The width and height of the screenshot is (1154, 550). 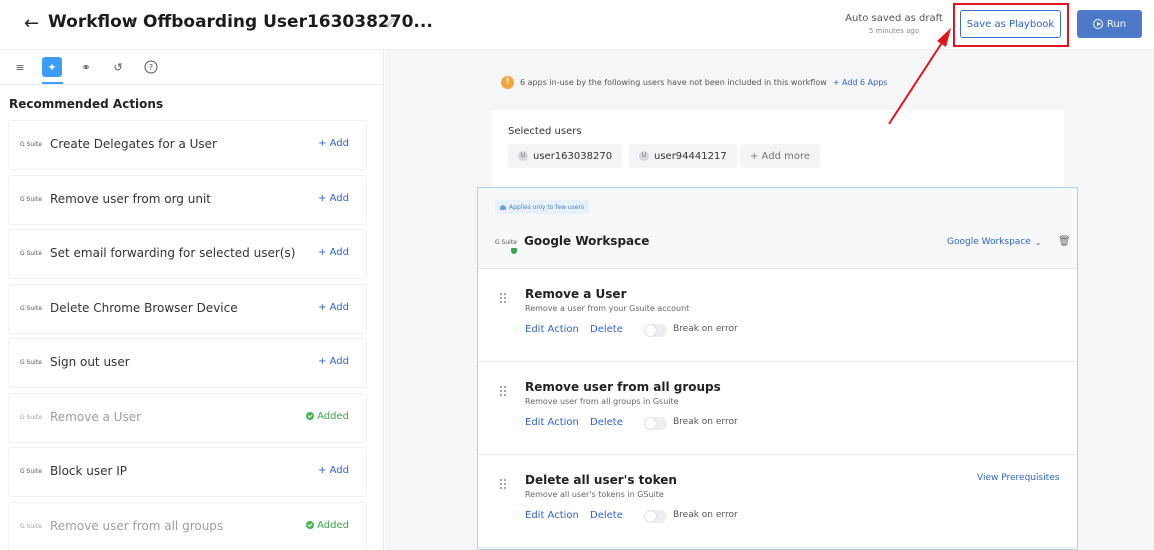 I want to click on autosave-time: 5 minutes ago, so click(x=894, y=31).